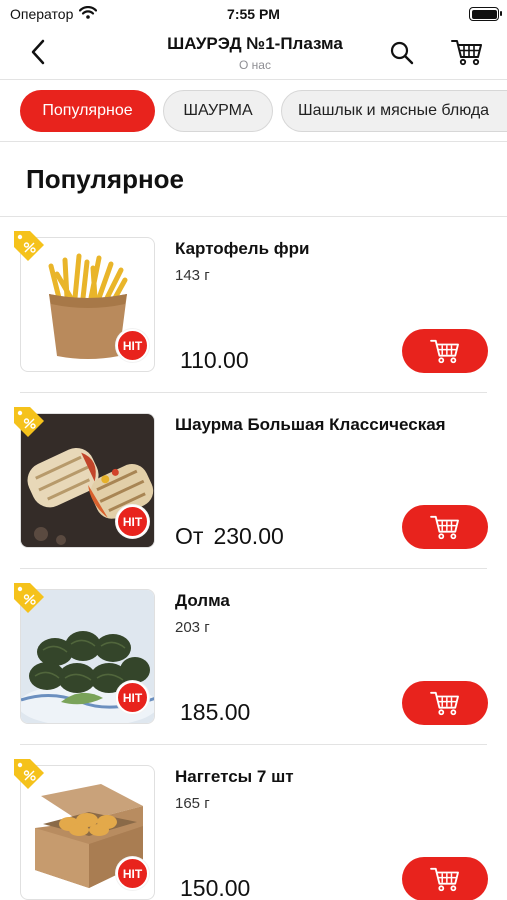  I want to click on search-button, so click(402, 53).